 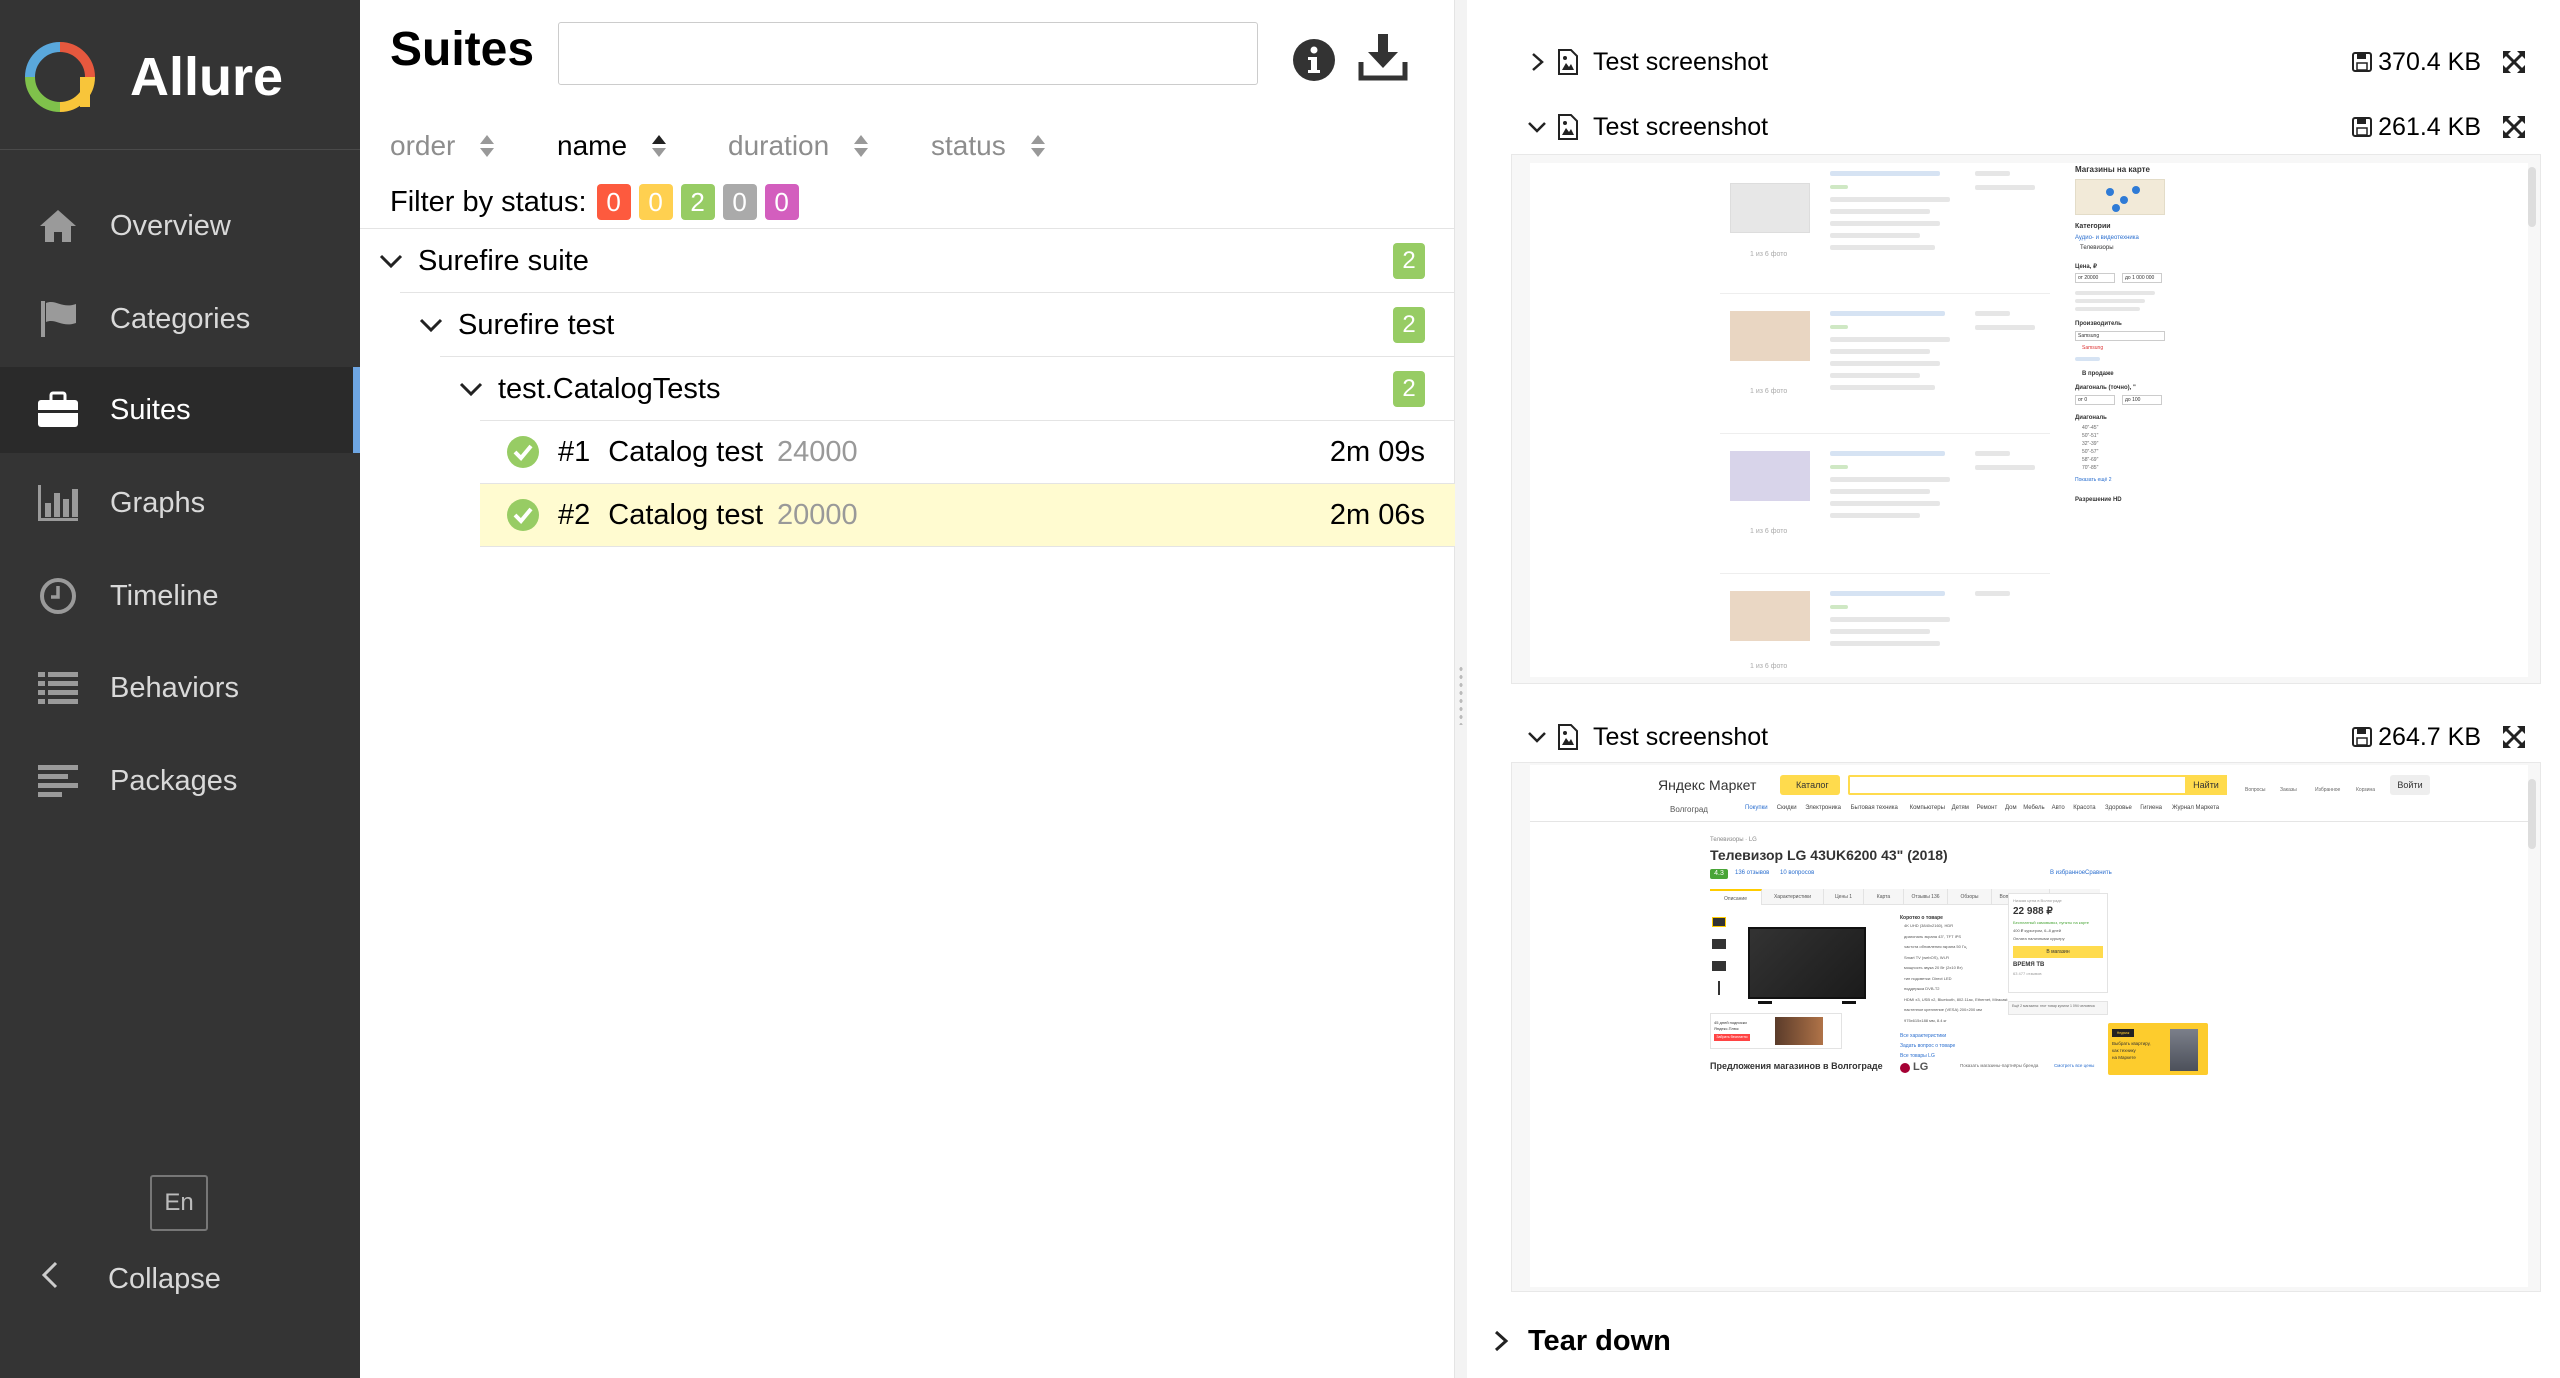 I want to click on tree-suite-surefire-test: Surefire test 2, so click(x=936, y=325).